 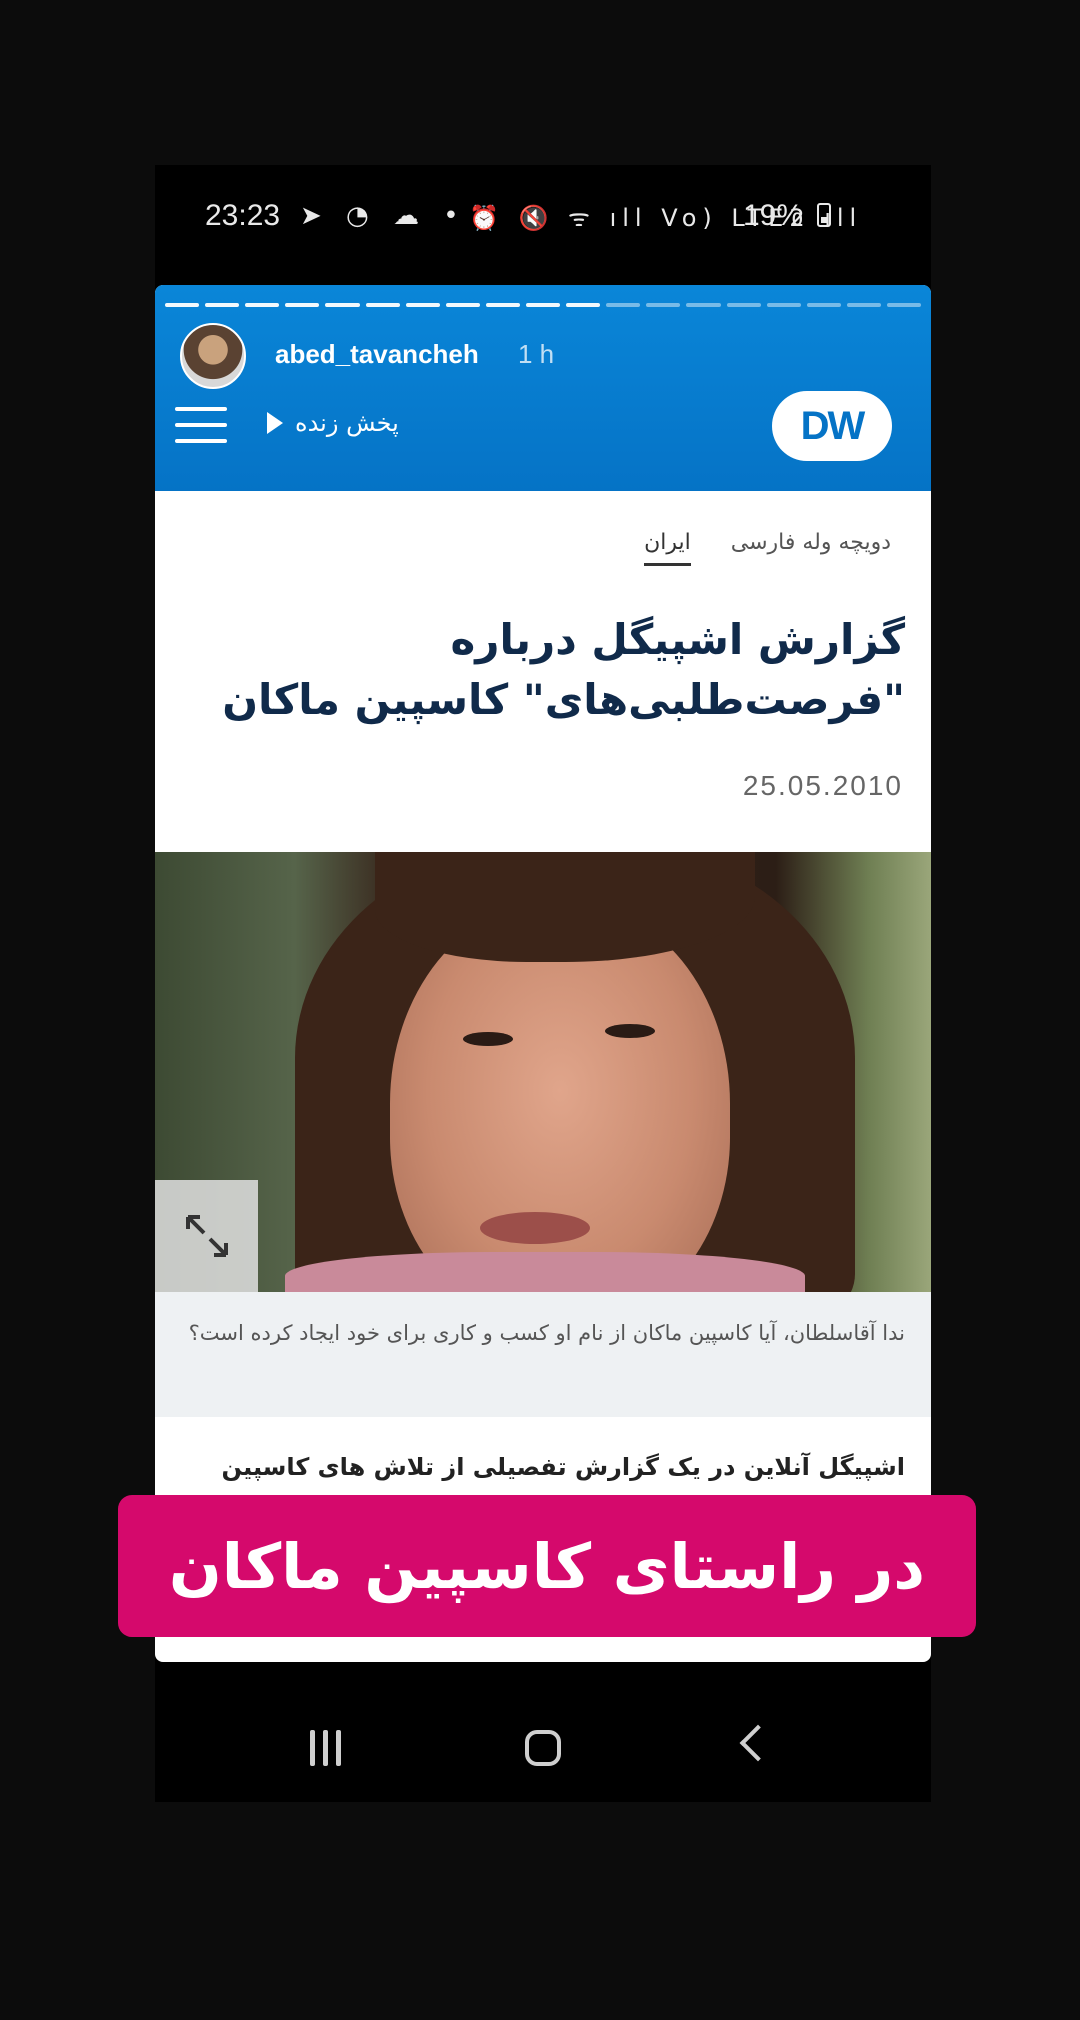 I want to click on story-username: abed_tavancheh, so click(x=377, y=354).